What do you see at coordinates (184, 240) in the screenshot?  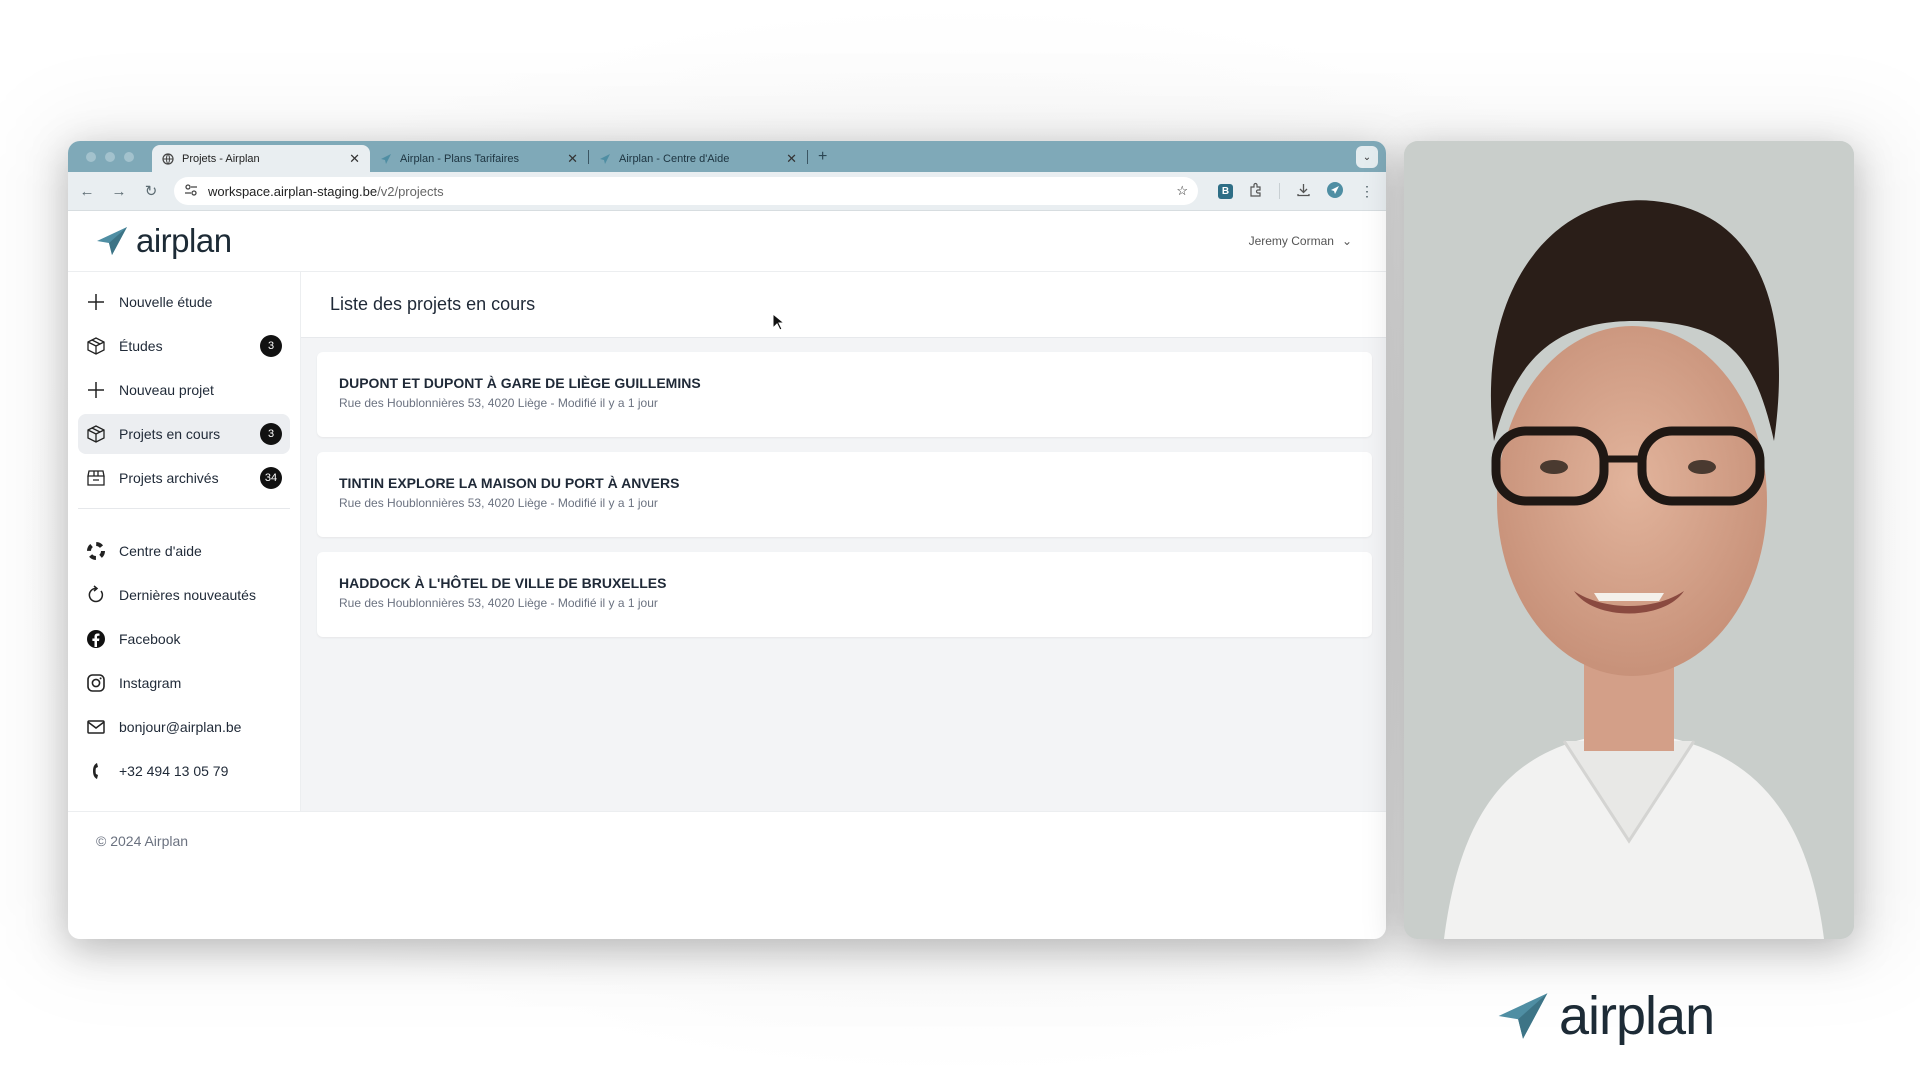 I see `logo-text: airplan` at bounding box center [184, 240].